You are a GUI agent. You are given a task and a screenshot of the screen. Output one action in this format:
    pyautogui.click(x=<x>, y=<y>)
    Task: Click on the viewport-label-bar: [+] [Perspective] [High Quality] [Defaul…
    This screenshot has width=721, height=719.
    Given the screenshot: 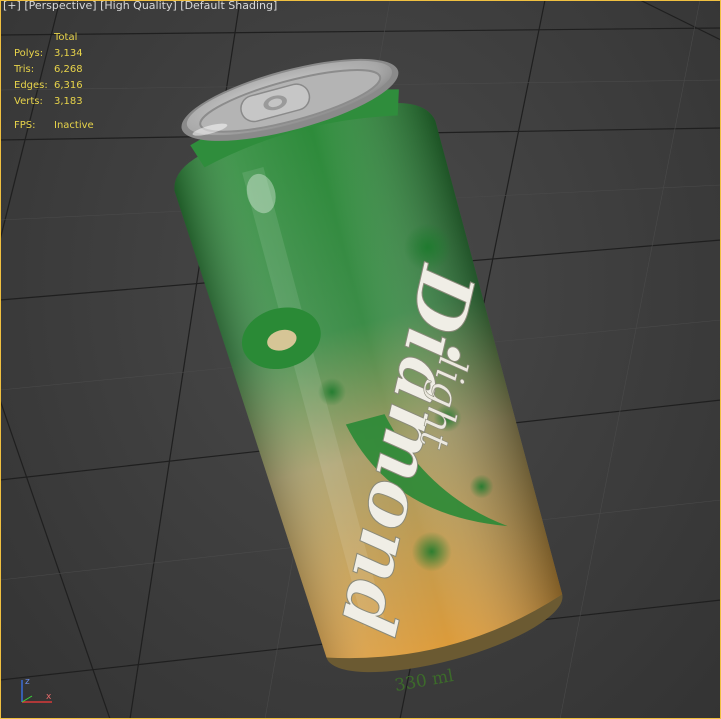 What is the action you would take?
    pyautogui.click(x=140, y=6)
    